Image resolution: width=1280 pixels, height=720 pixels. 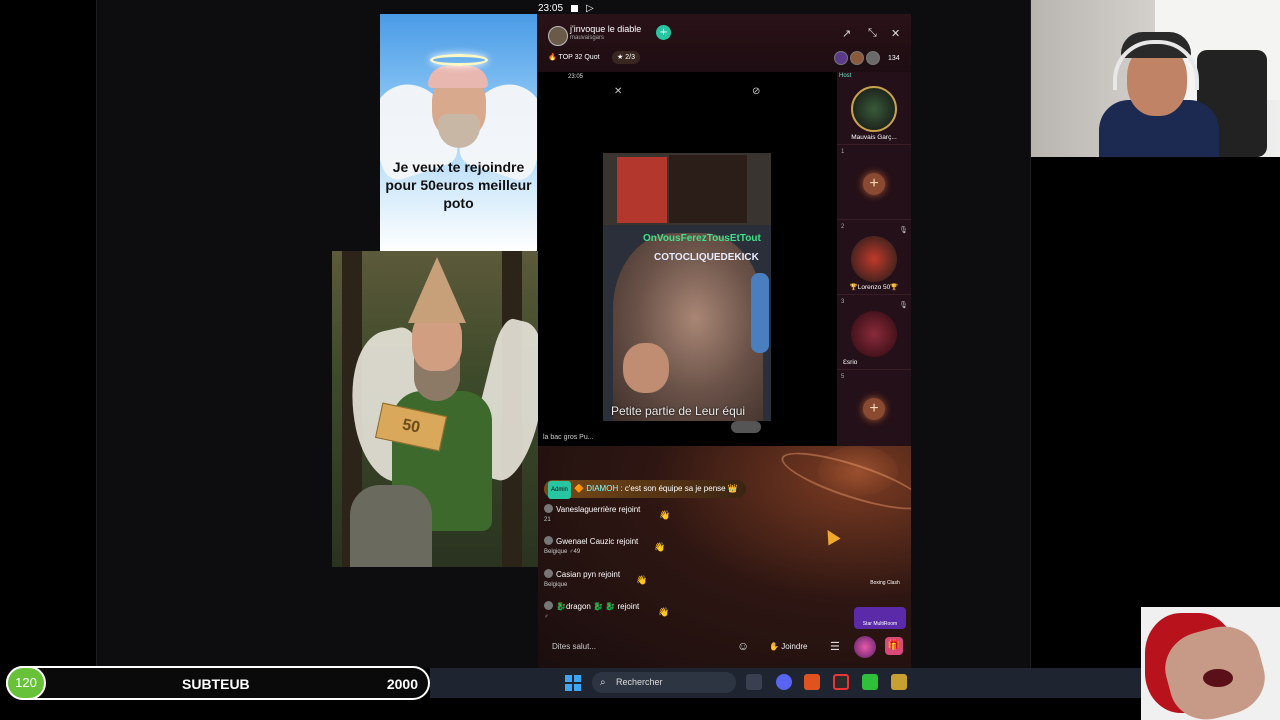 What do you see at coordinates (586, 509) in the screenshot?
I see `chat-user: Vaneslaguerrière` at bounding box center [586, 509].